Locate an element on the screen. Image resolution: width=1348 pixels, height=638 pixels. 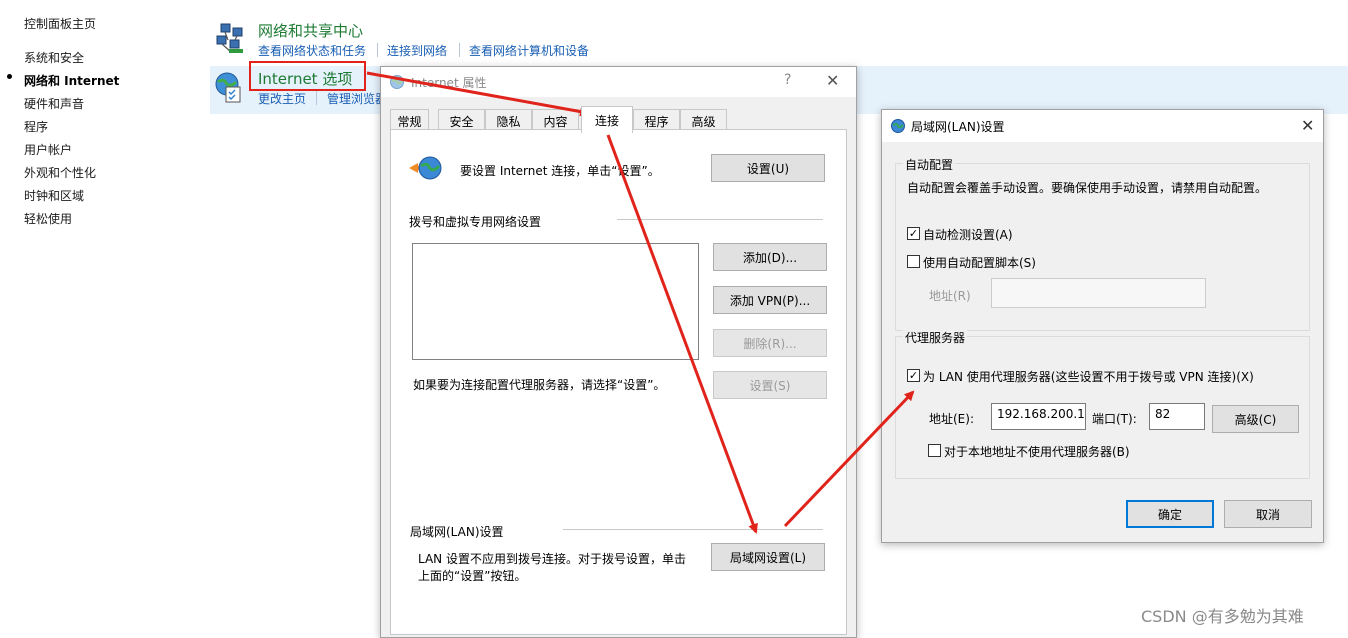
use-proxy-checkbox: ✓ is located at coordinates (913, 375).